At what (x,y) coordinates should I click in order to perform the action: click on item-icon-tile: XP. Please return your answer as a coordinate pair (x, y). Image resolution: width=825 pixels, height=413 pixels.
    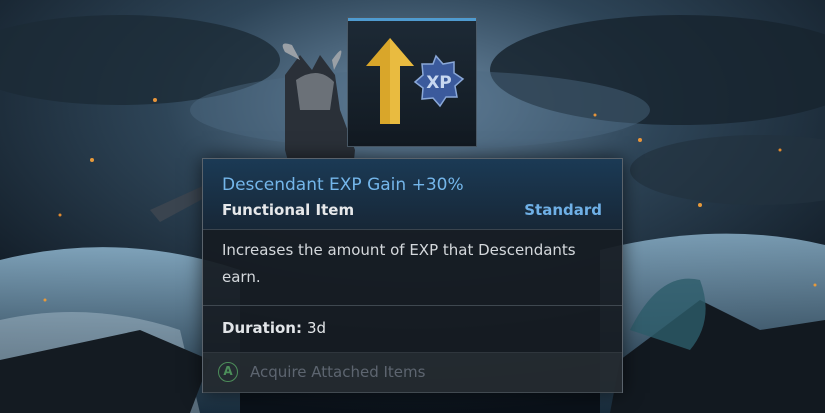
    Looking at the image, I should click on (412, 82).